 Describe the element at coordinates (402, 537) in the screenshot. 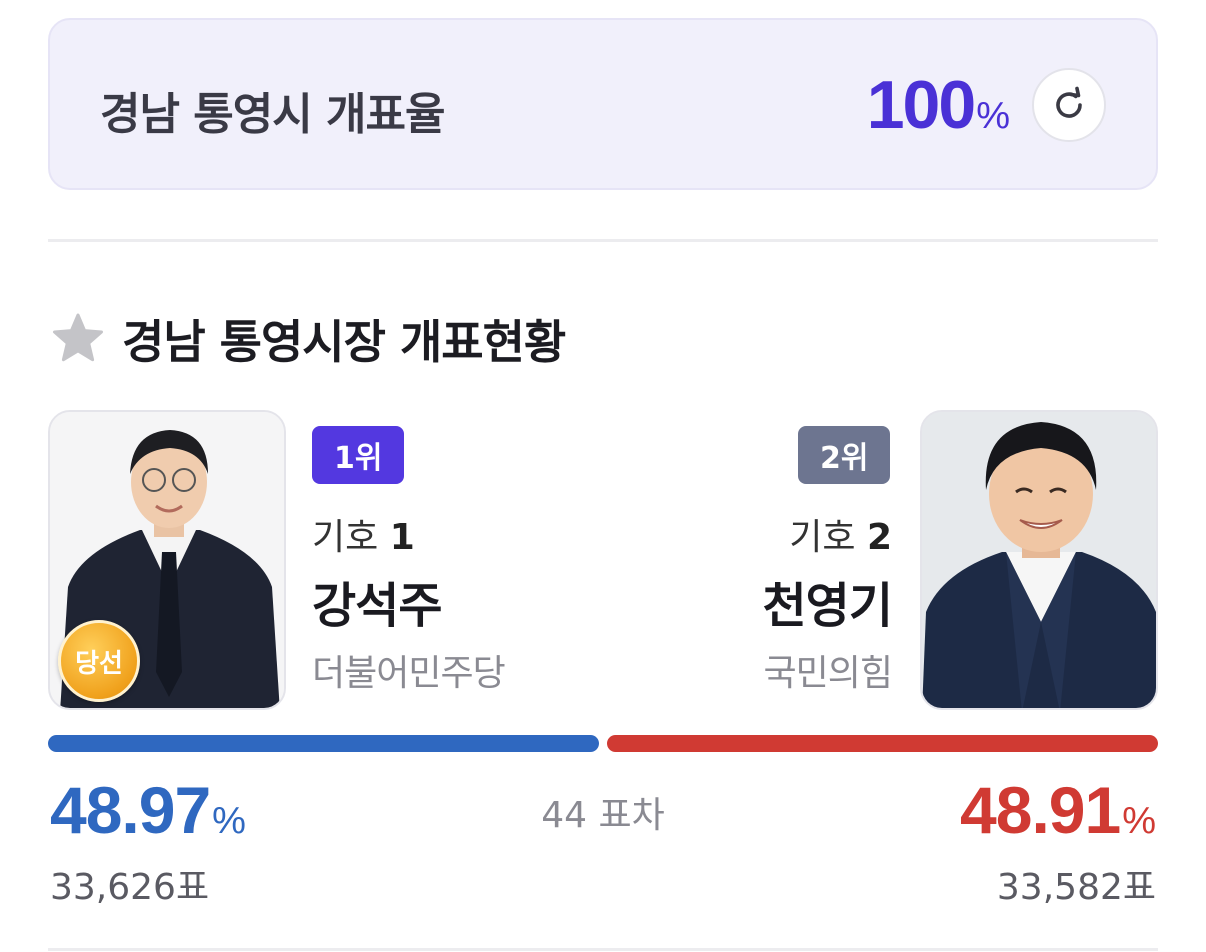

I see `candidate-number-value: 1` at that location.